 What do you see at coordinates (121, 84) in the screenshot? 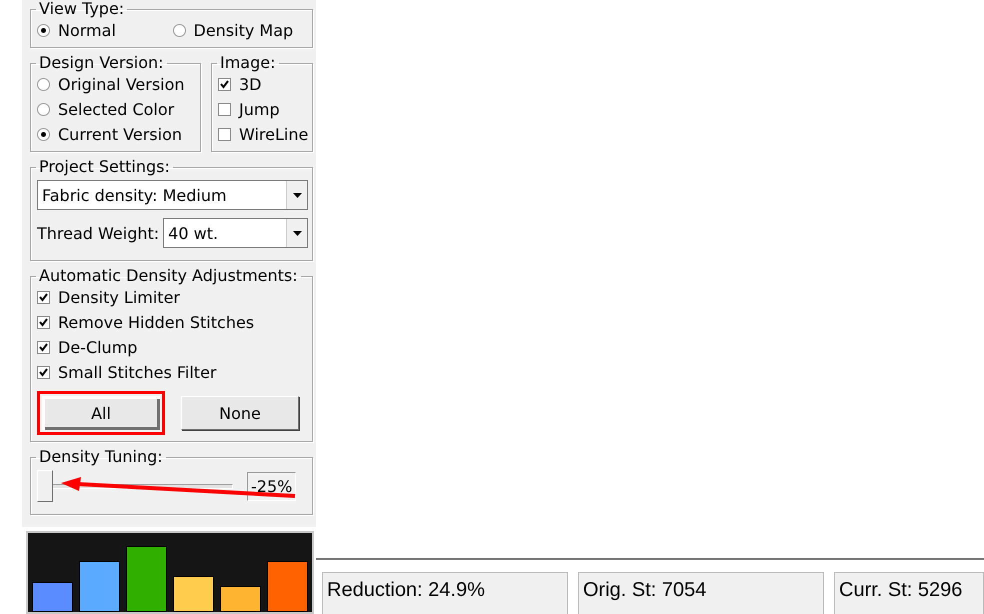
I see `radio-label: Original Version` at bounding box center [121, 84].